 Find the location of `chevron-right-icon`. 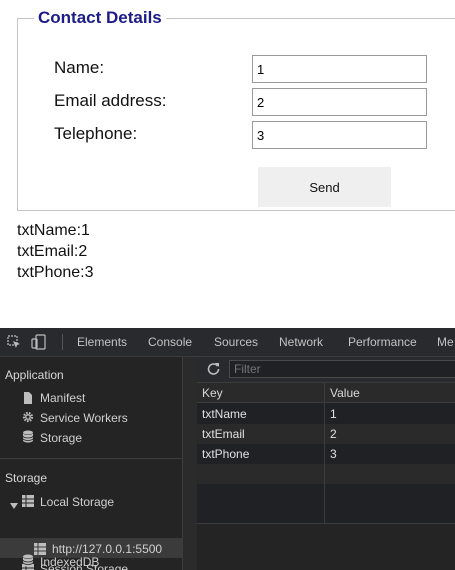

chevron-right-icon is located at coordinates (14, 567).